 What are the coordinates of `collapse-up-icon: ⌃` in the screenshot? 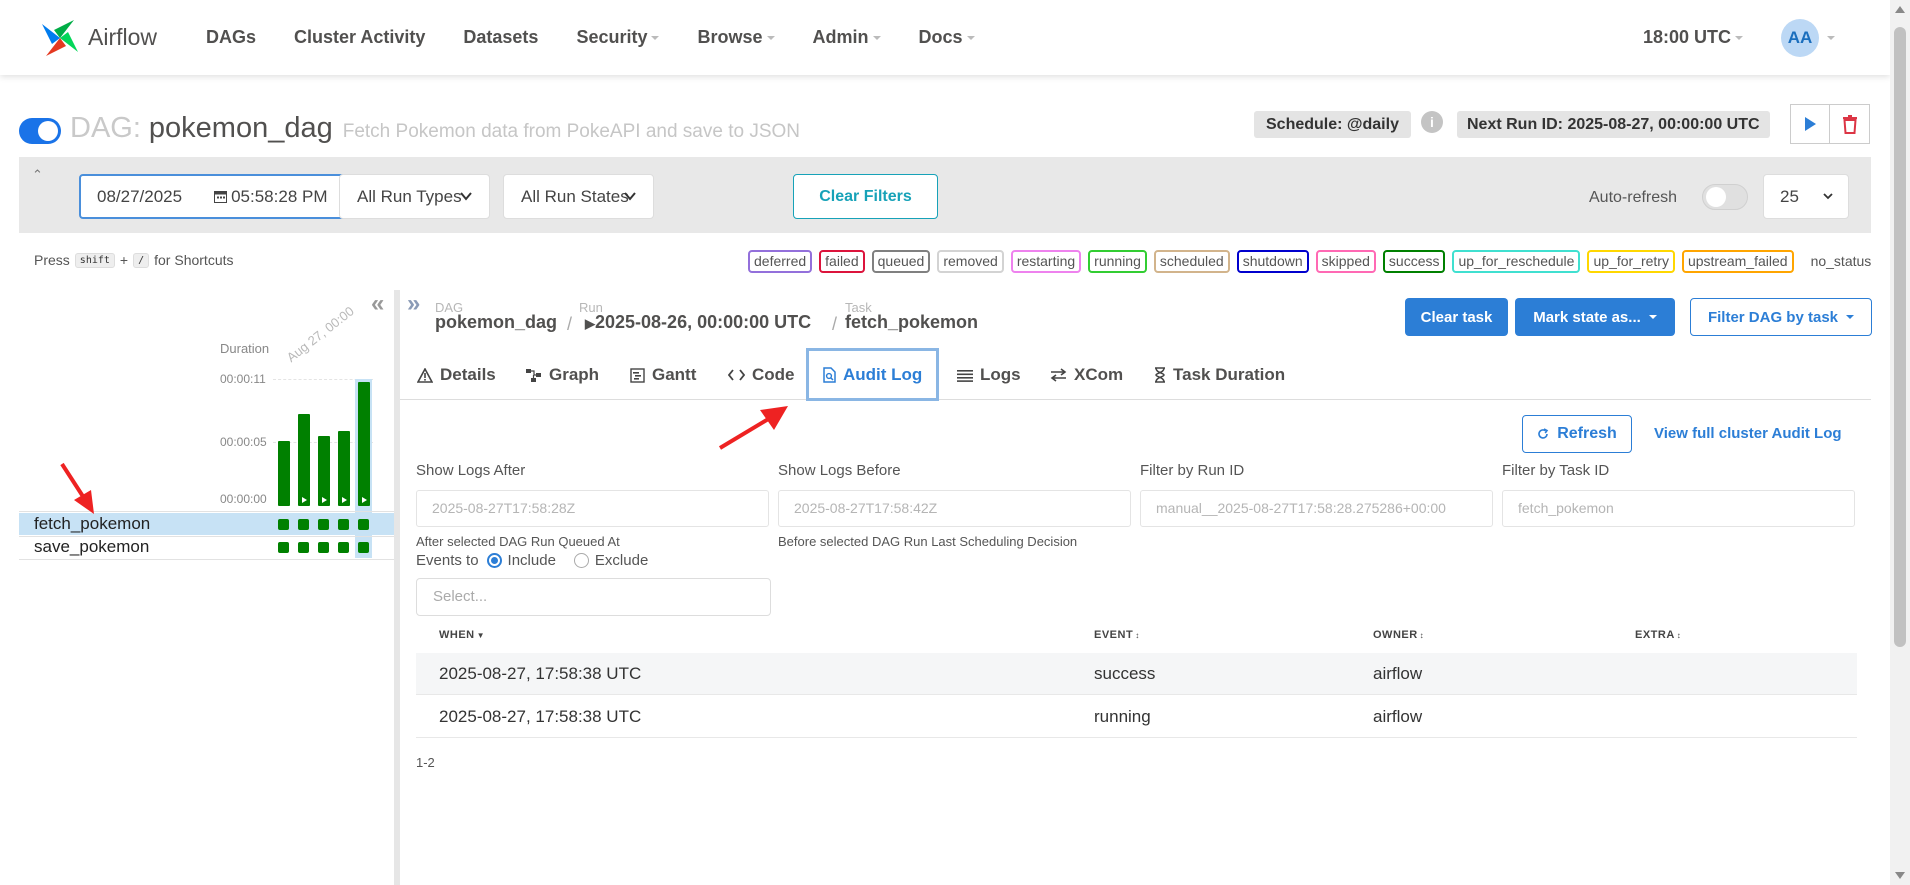 It's located at (37, 175).